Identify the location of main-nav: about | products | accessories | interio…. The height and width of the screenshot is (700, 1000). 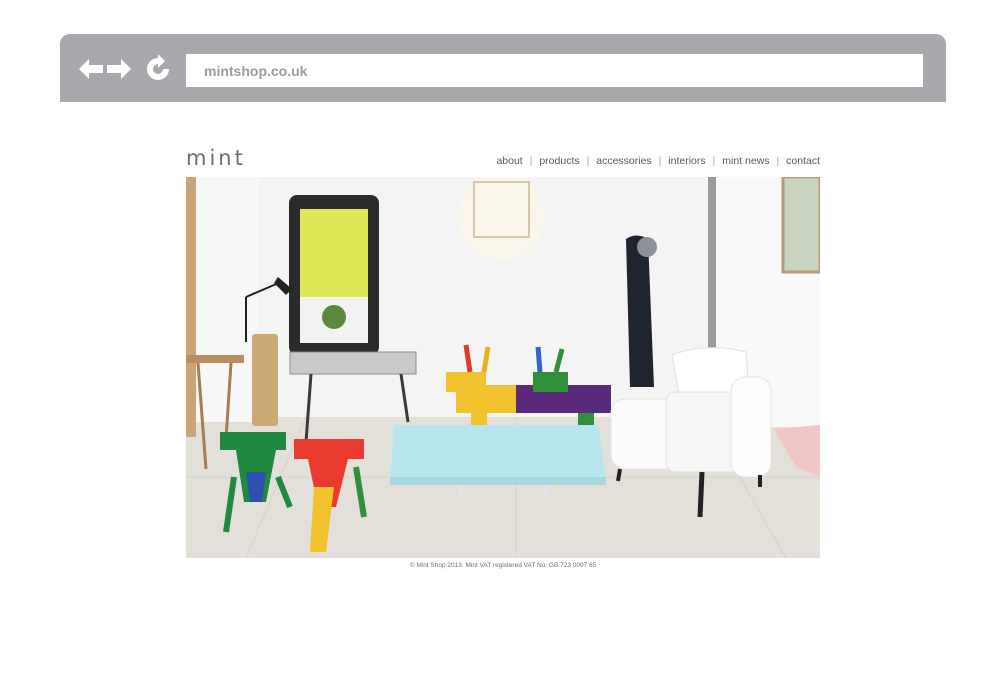
(654, 161).